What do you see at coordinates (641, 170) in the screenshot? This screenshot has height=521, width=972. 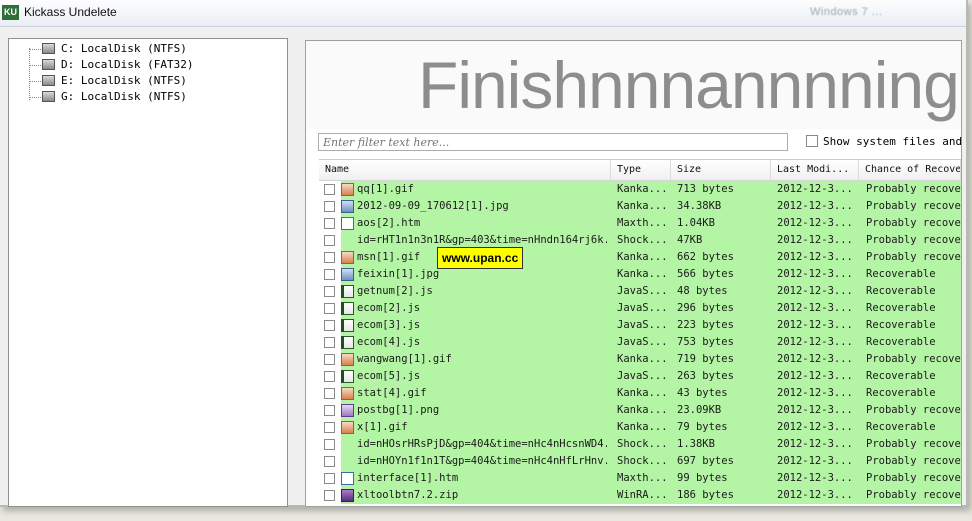 I see `column-header-type: Type` at bounding box center [641, 170].